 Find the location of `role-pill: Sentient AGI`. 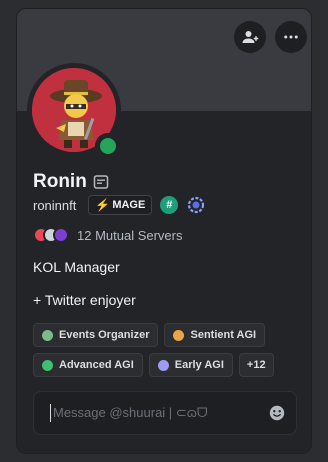

role-pill: Sentient AGI is located at coordinates (215, 335).